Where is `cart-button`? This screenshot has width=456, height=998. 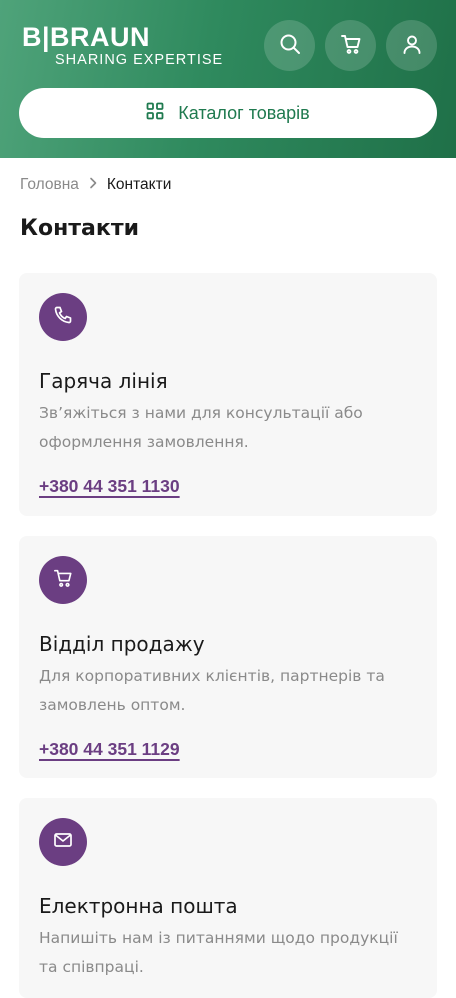
cart-button is located at coordinates (350, 45).